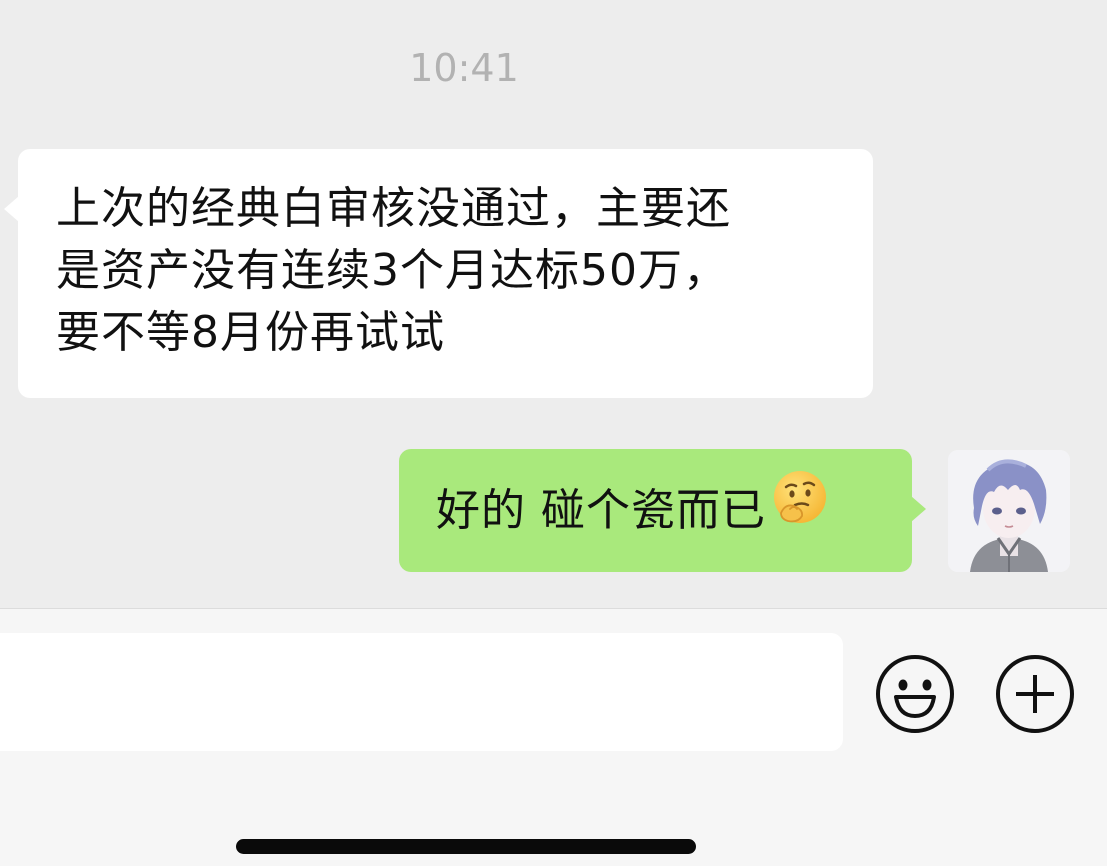 This screenshot has height=866, width=1107. Describe the element at coordinates (392, 270) in the screenshot. I see `incoming-message-line: 是资产没有连续3个月达标50万，` at that location.